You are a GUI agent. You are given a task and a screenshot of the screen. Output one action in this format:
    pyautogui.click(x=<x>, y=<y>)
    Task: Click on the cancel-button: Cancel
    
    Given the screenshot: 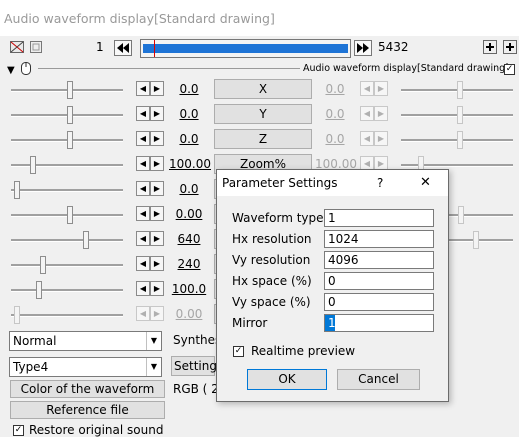 What is the action you would take?
    pyautogui.click(x=378, y=379)
    